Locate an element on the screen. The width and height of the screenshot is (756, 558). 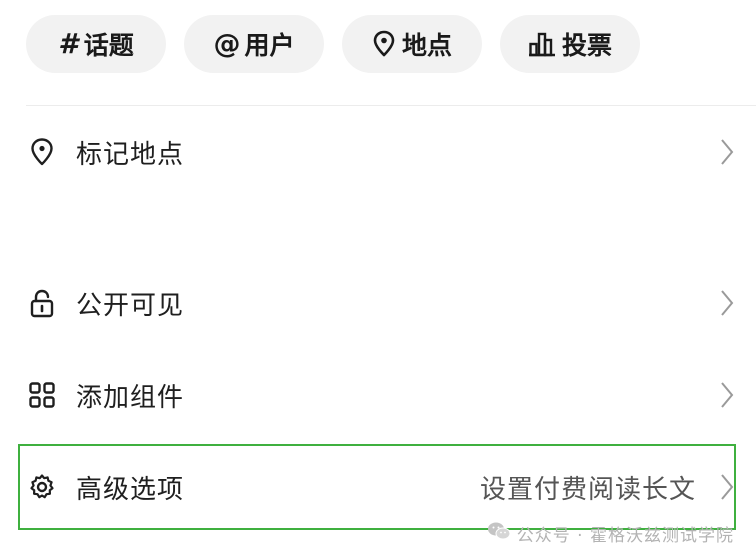
chip-vote: 投票 is located at coordinates (570, 44).